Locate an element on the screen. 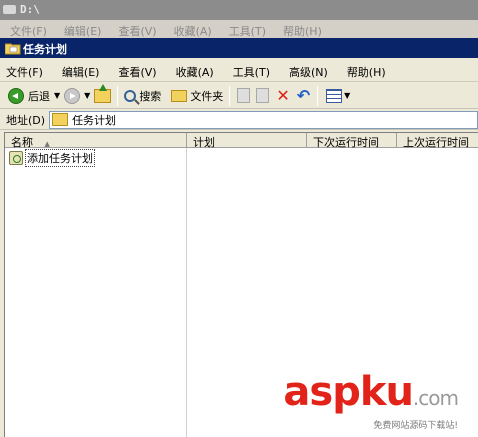 This screenshot has height=437, width=478. watermark-logo: aspku.com is located at coordinates (371, 392).